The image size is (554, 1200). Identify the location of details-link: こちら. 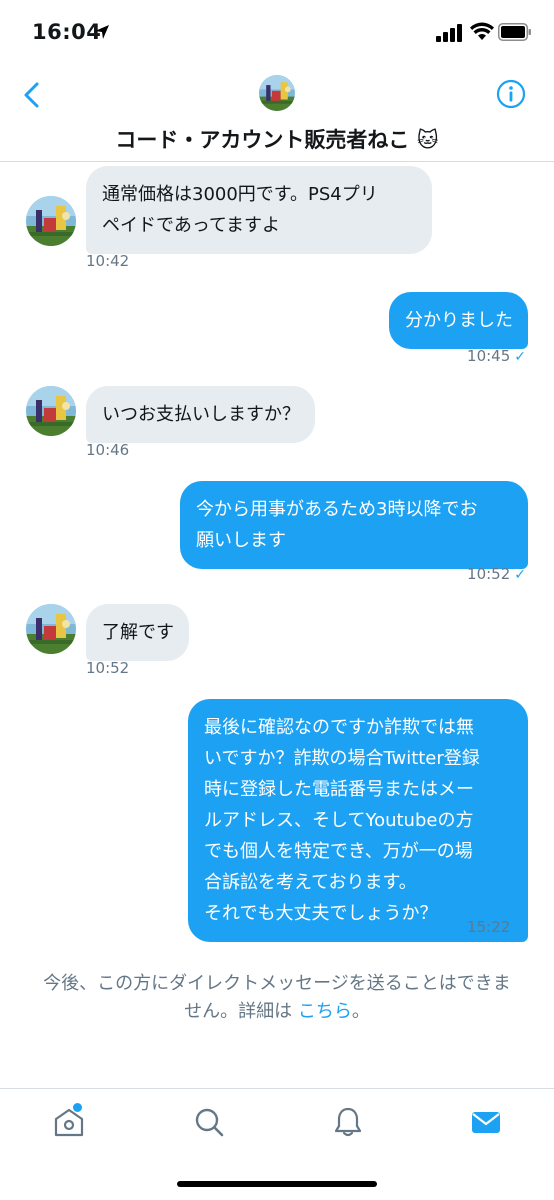
(325, 1011).